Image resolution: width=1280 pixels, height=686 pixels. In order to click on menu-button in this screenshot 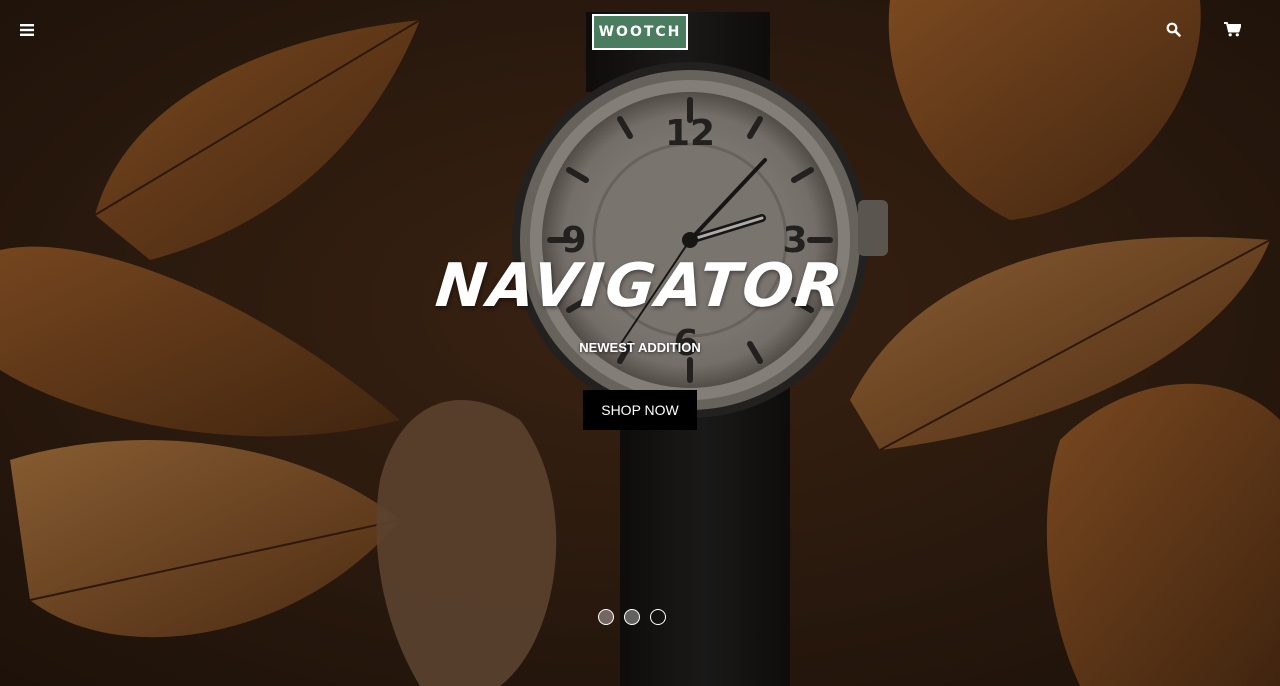, I will do `click(27, 32)`.